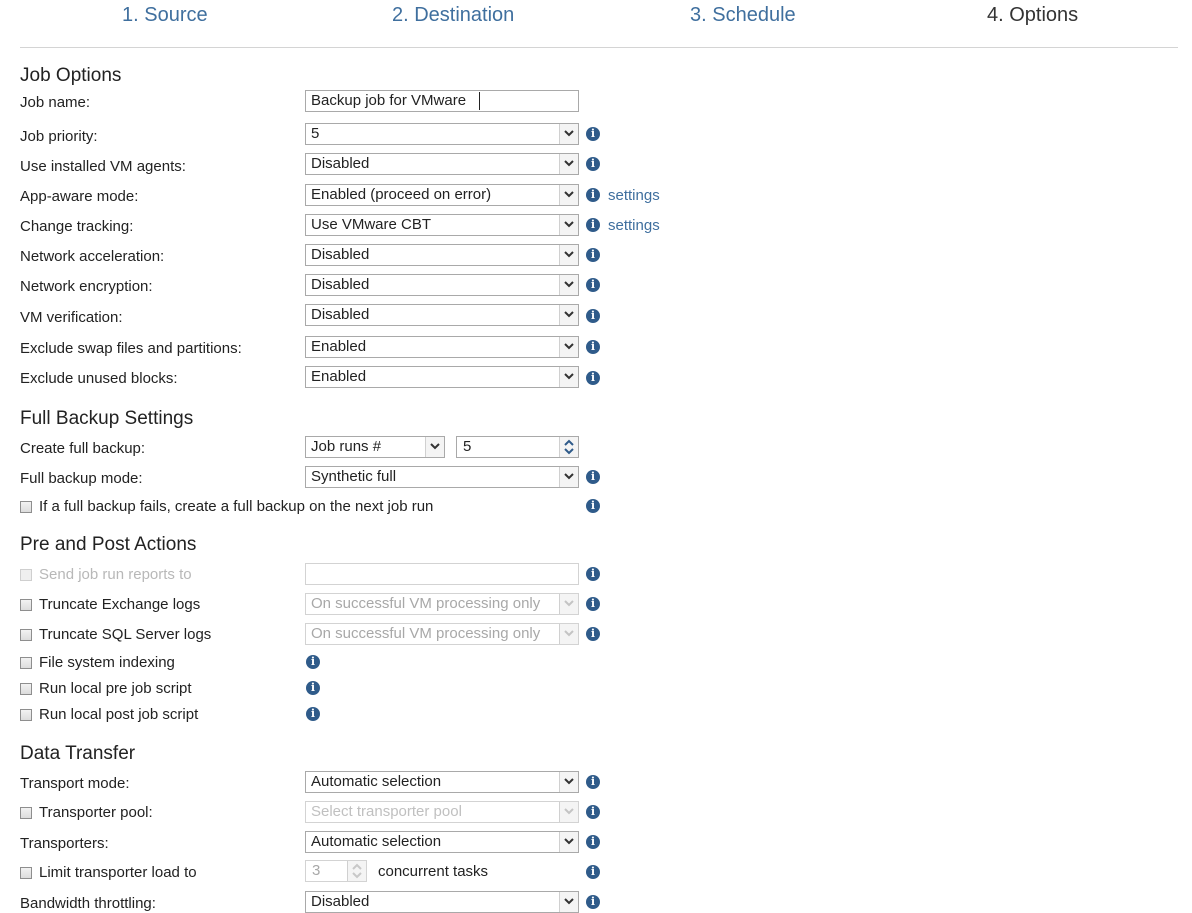  I want to click on pre-post-title: Pre and Post Actions, so click(108, 544).